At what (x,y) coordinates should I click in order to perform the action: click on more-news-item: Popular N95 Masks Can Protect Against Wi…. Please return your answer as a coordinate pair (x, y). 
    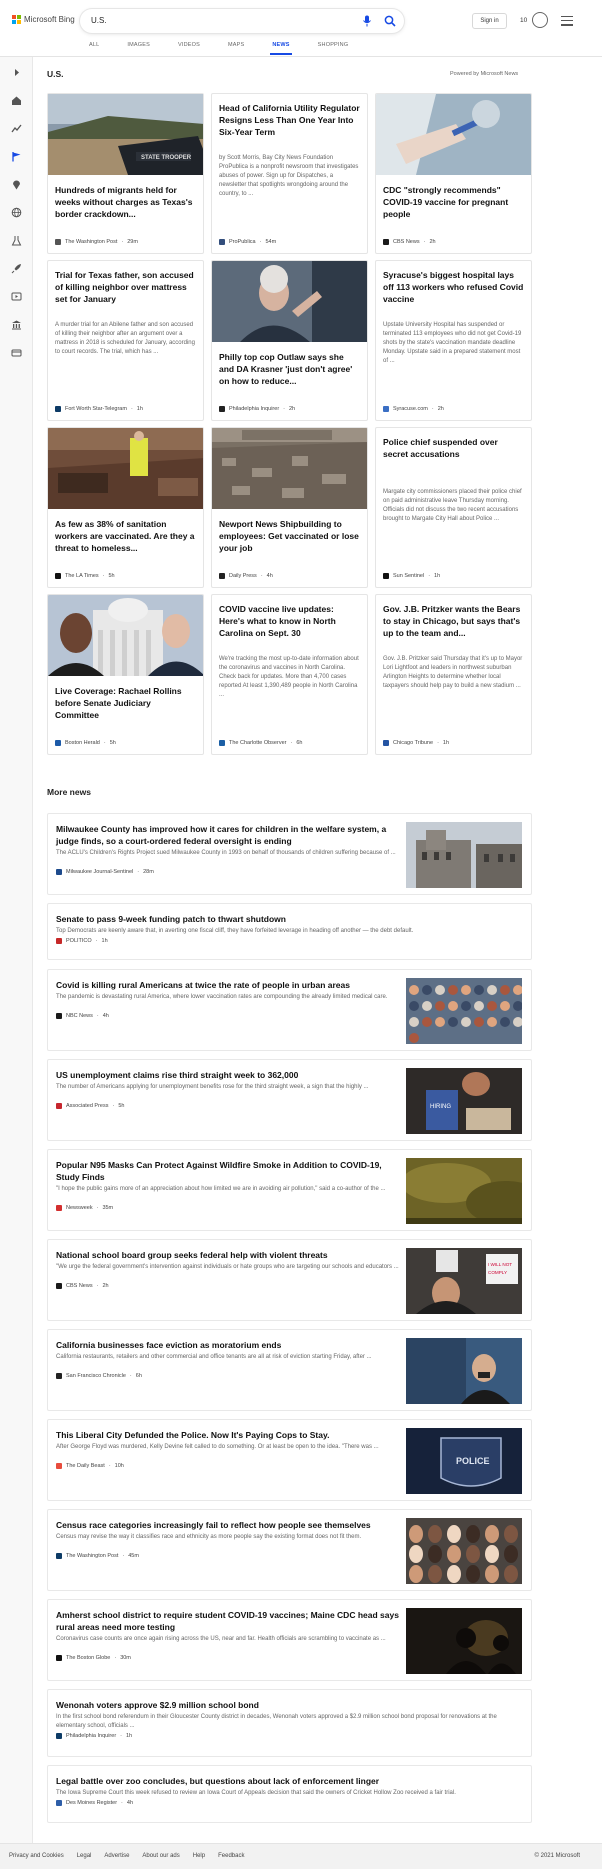
    Looking at the image, I should click on (289, 1190).